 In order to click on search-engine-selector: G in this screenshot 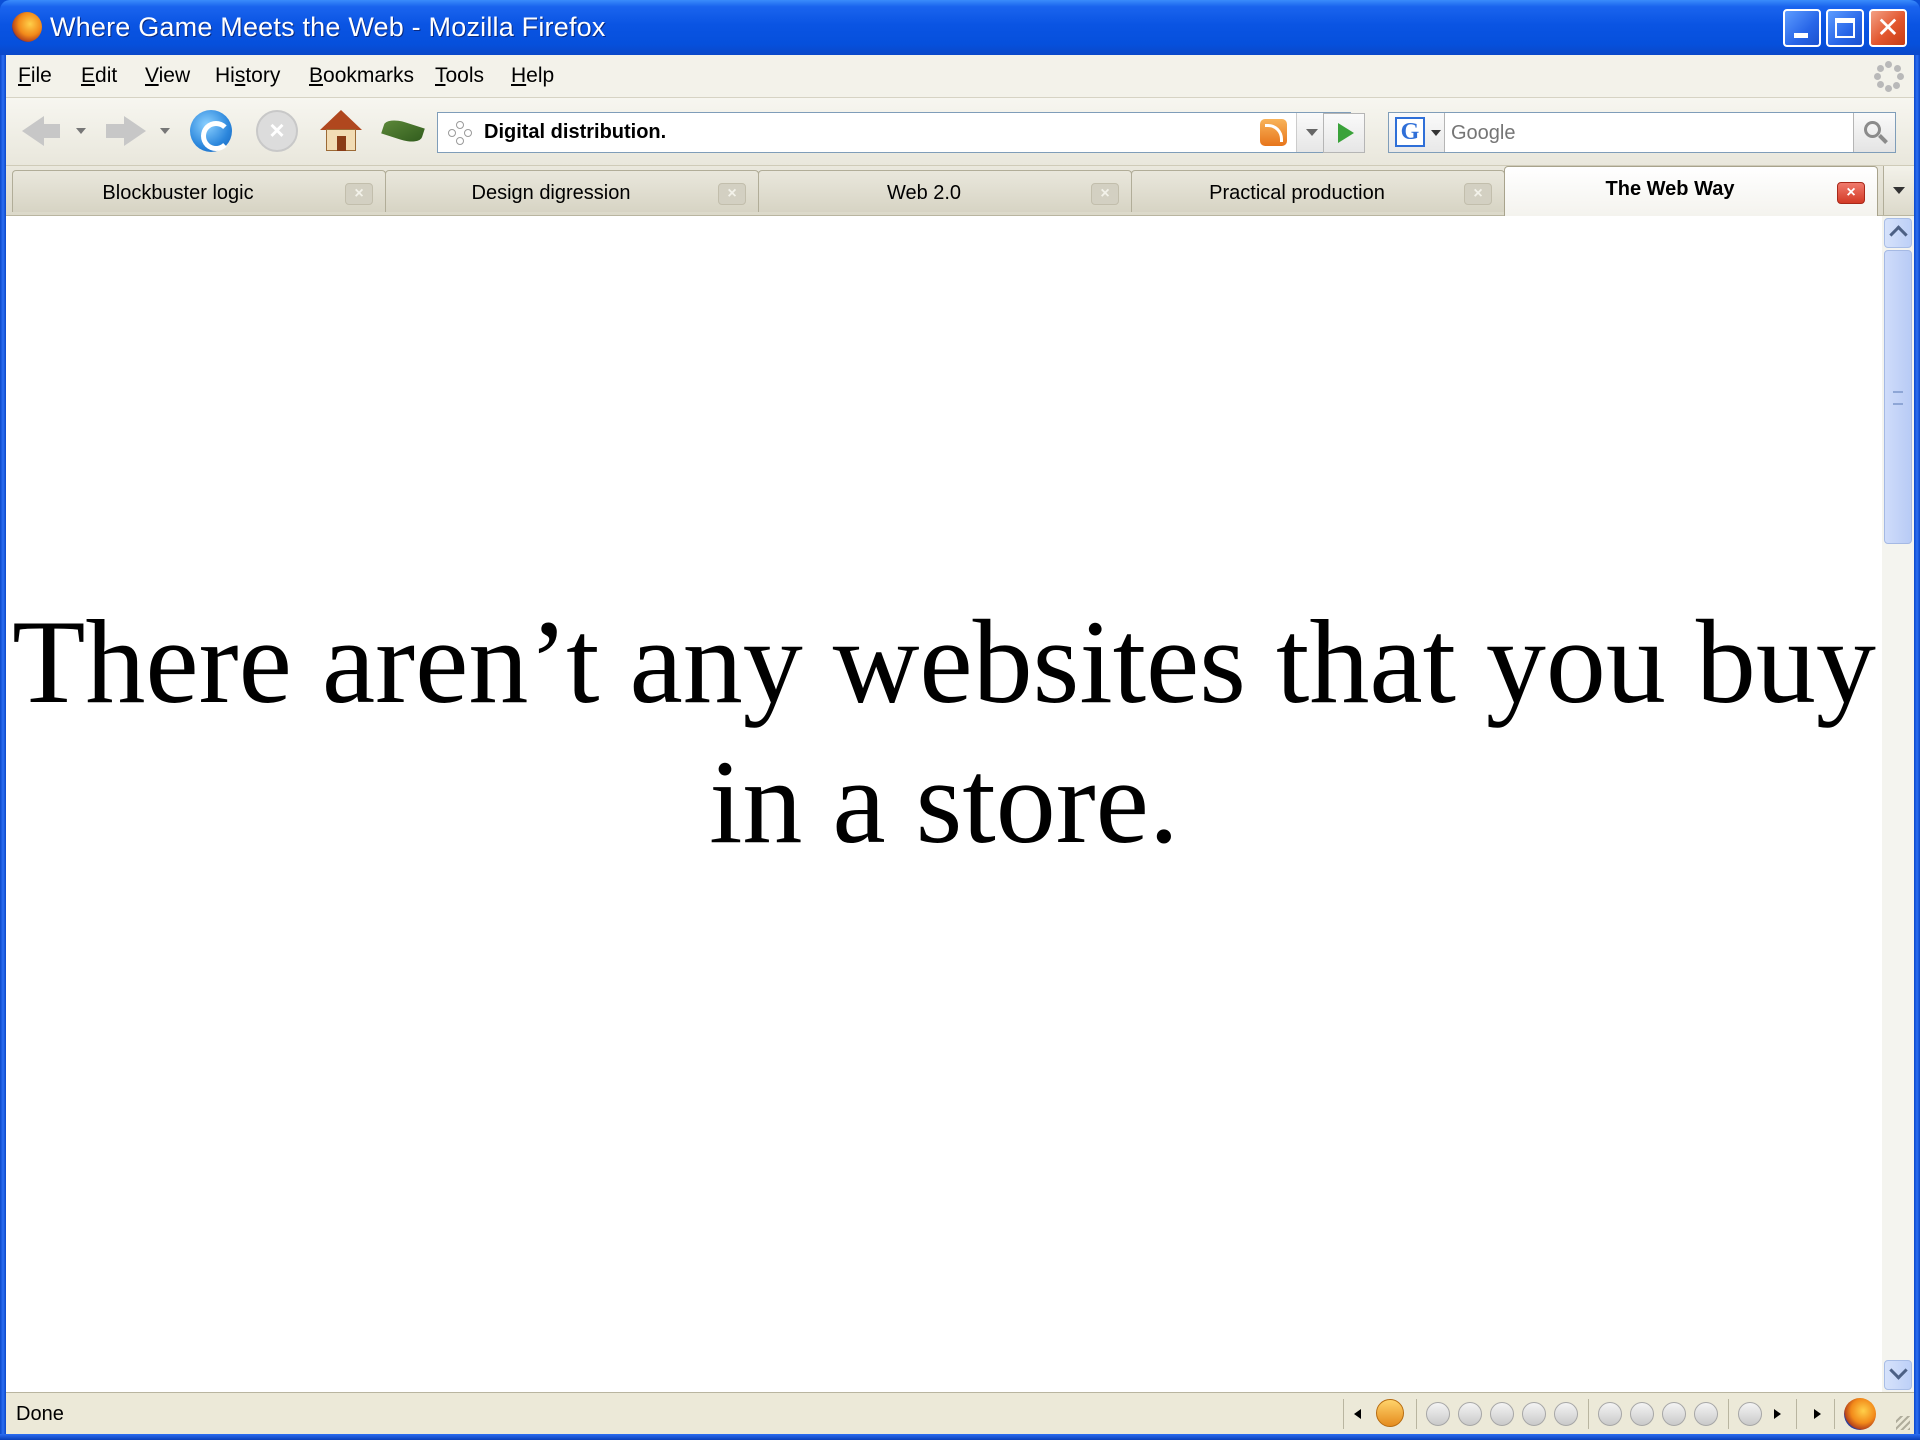, I will do `click(1417, 132)`.